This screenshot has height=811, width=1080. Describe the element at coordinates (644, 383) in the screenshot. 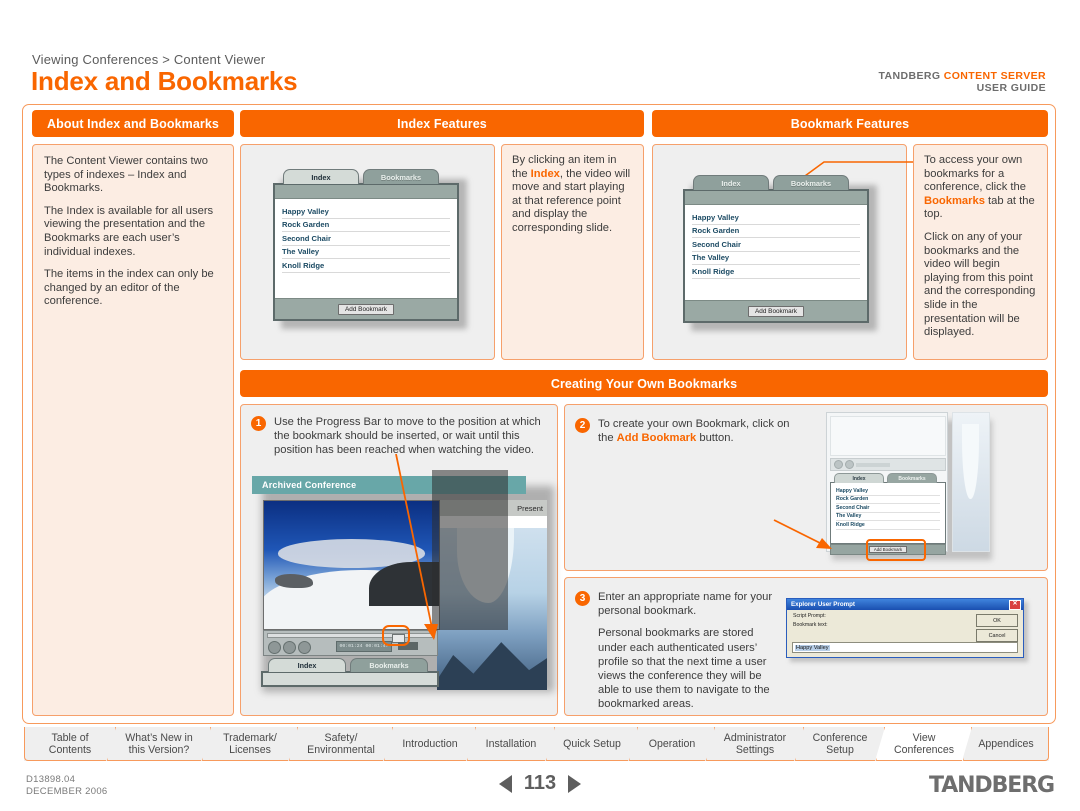

I see `section-header-creating-bookmarks: Creating Your Own Bookmarks` at that location.